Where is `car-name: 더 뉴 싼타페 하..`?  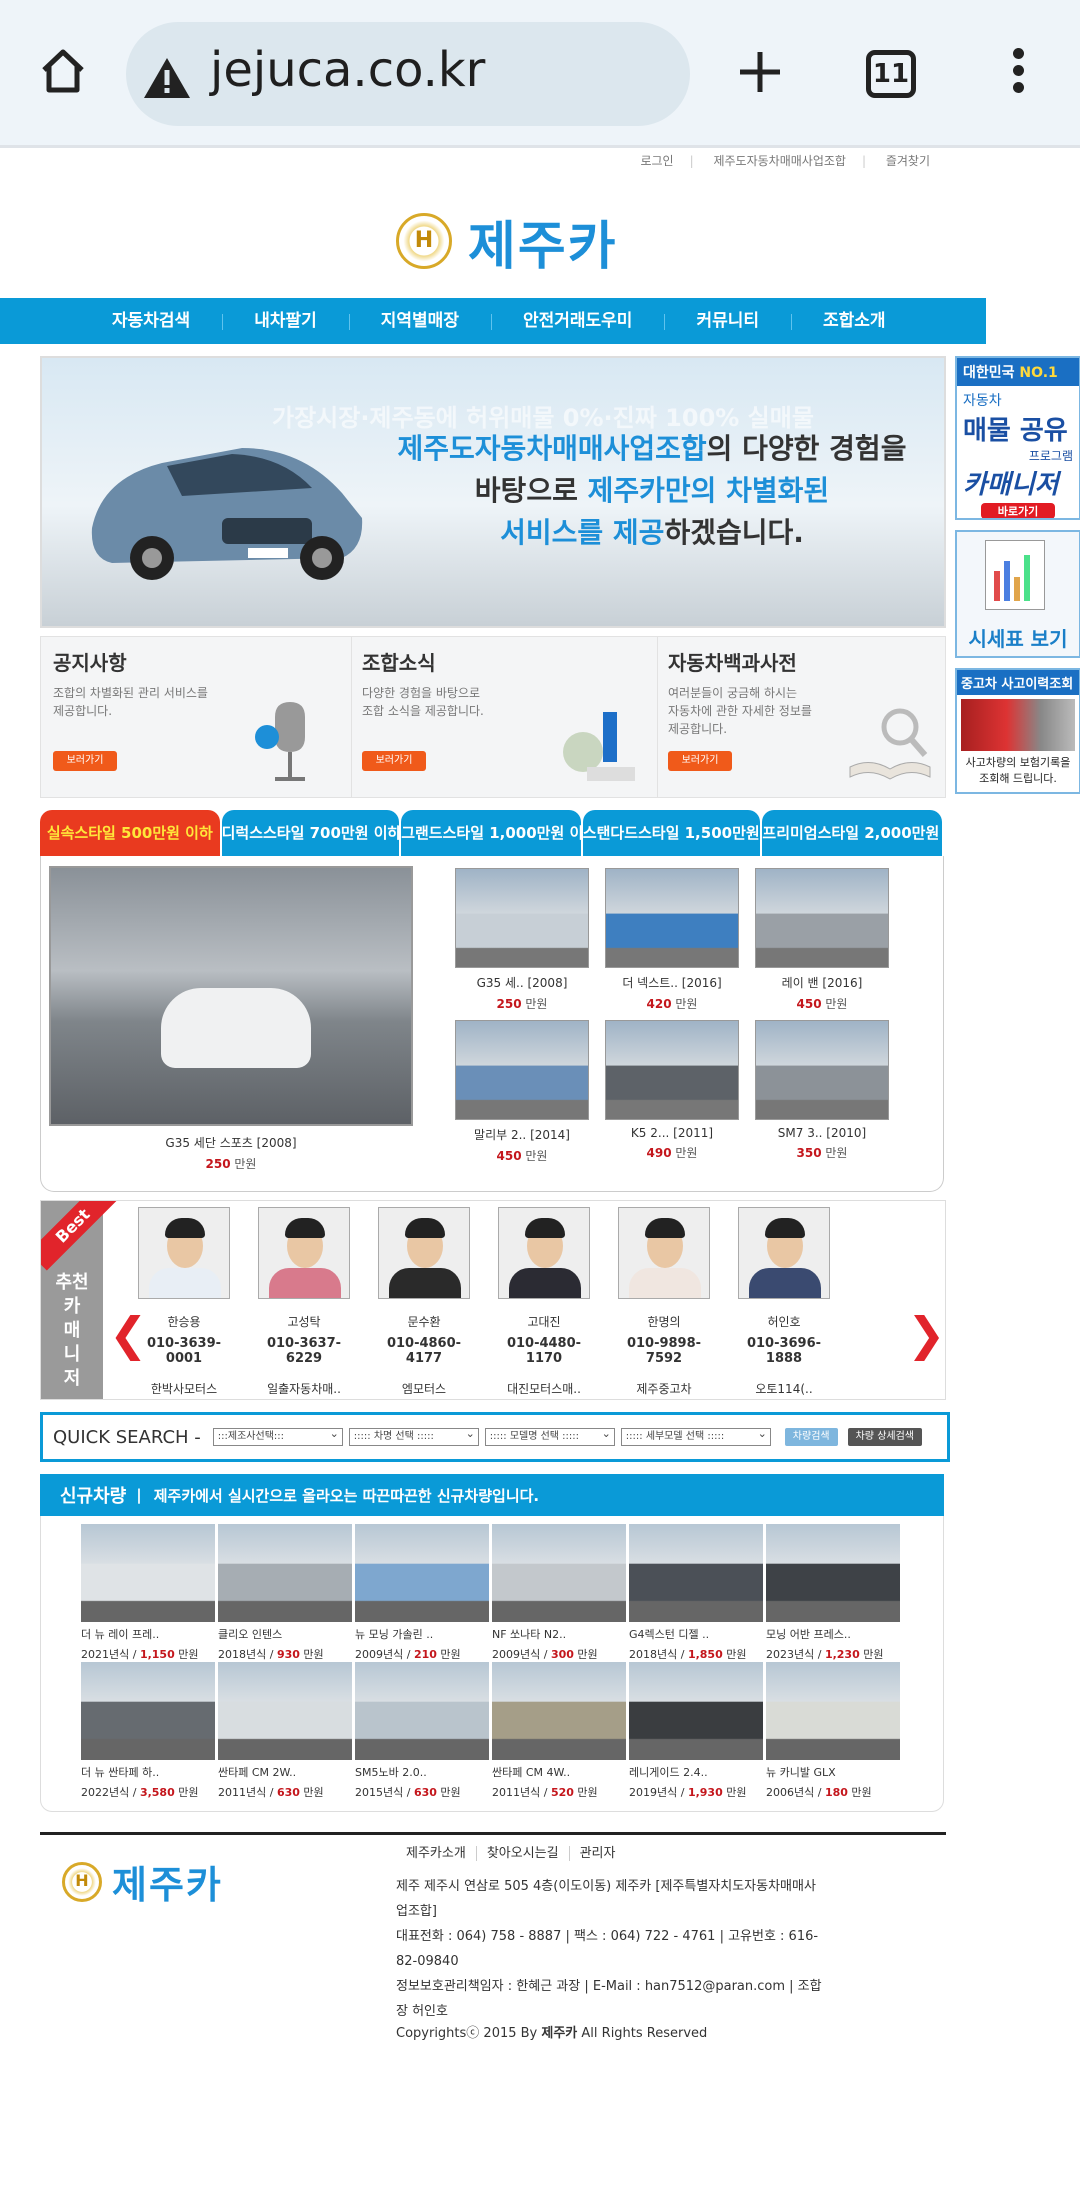
car-name: 더 뉴 싼타페 하.. is located at coordinates (148, 1772).